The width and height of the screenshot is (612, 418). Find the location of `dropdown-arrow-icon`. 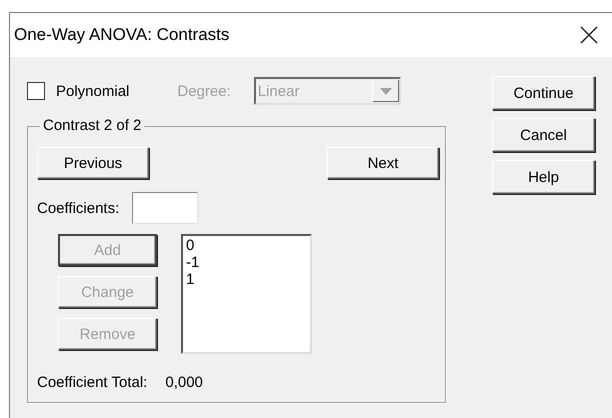

dropdown-arrow-icon is located at coordinates (386, 91).